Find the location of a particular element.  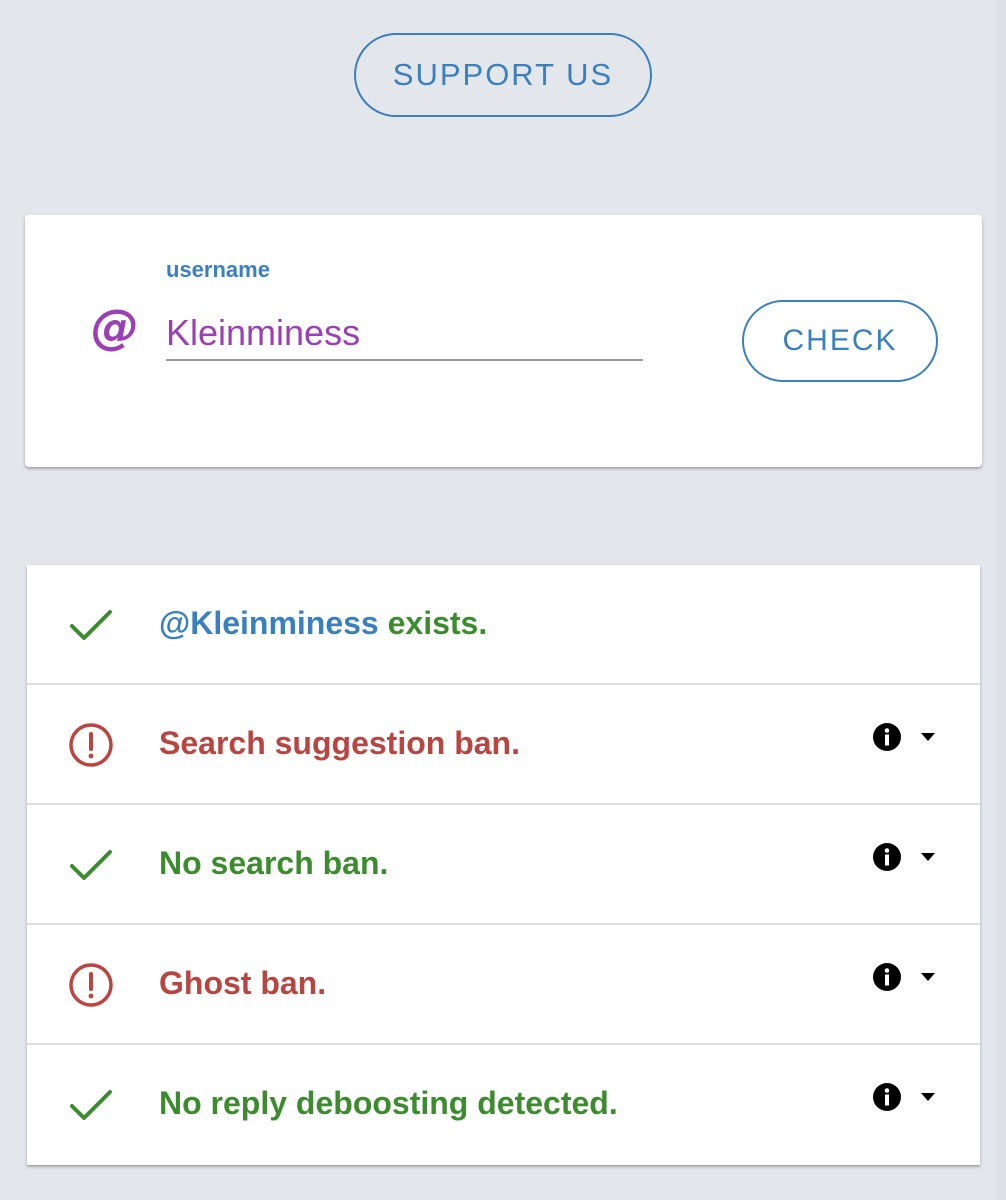

scrollbar-track is located at coordinates (1001, 600).